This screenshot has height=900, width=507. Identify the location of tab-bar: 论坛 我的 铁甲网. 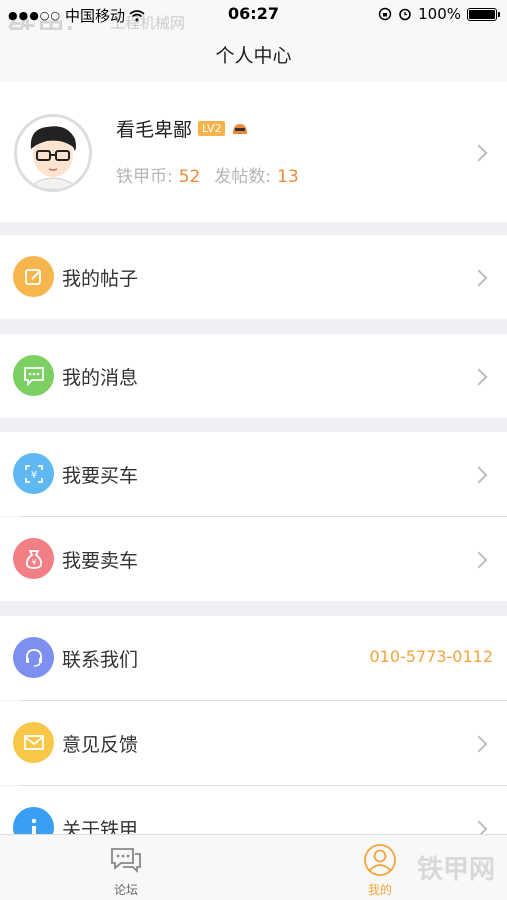
(253, 867).